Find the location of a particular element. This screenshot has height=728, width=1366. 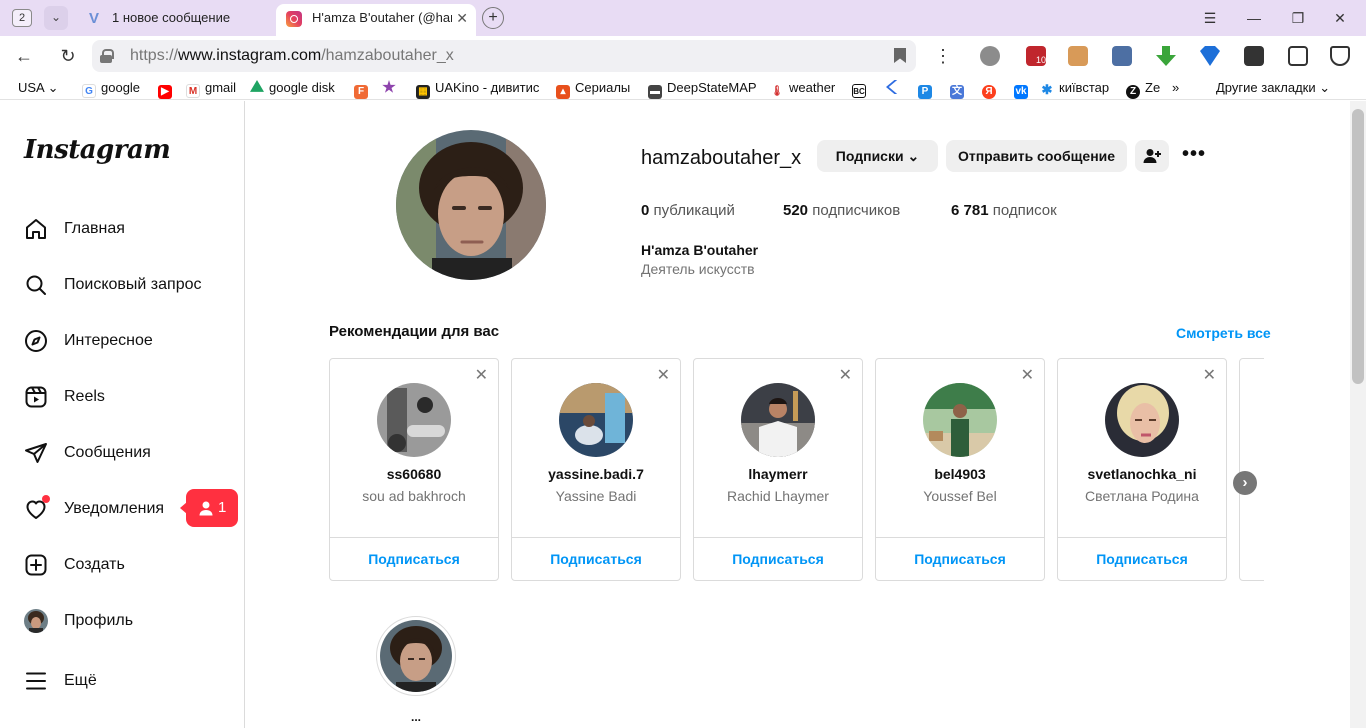

cookie-extension-icon is located at coordinates (1078, 56).